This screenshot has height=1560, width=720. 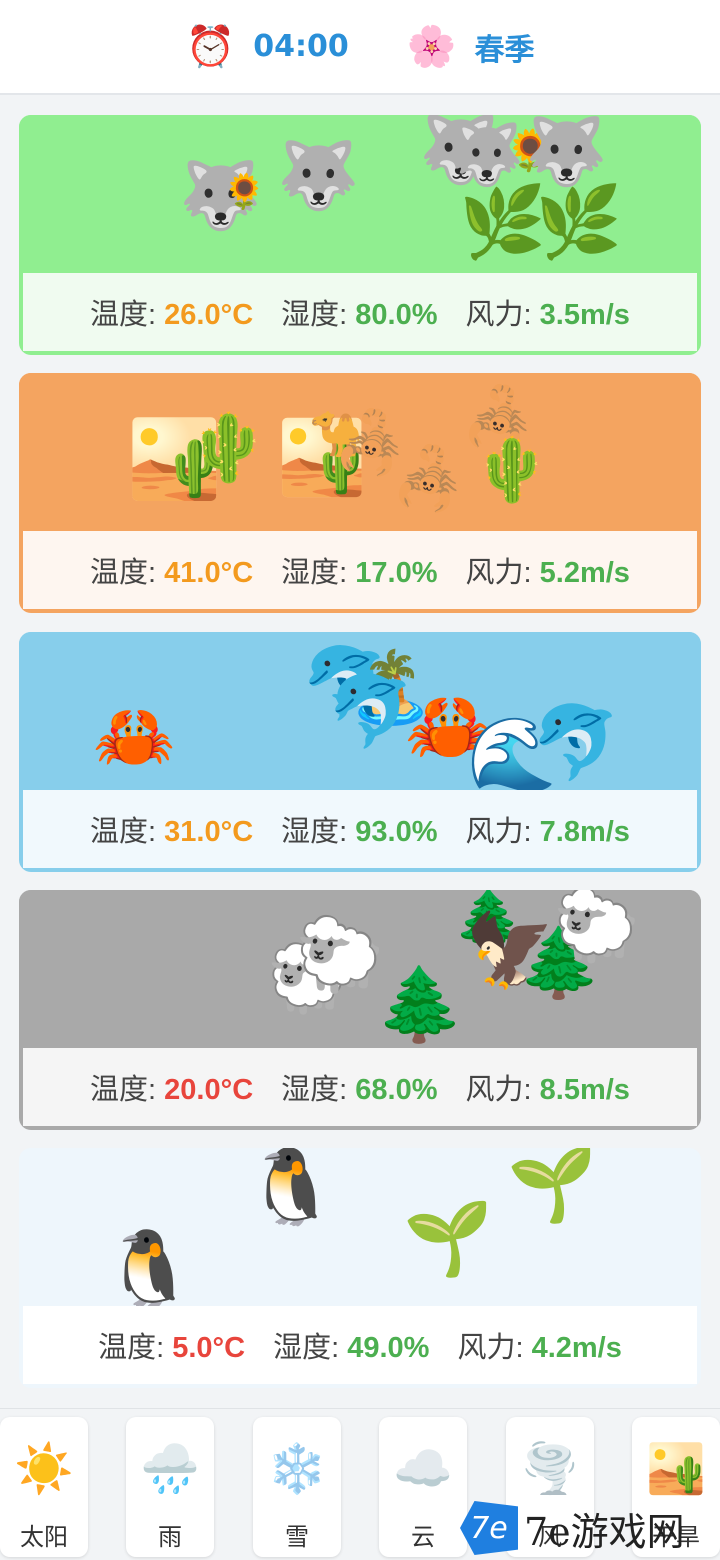 I want to click on crab-icon: 🦀, so click(x=134, y=736).